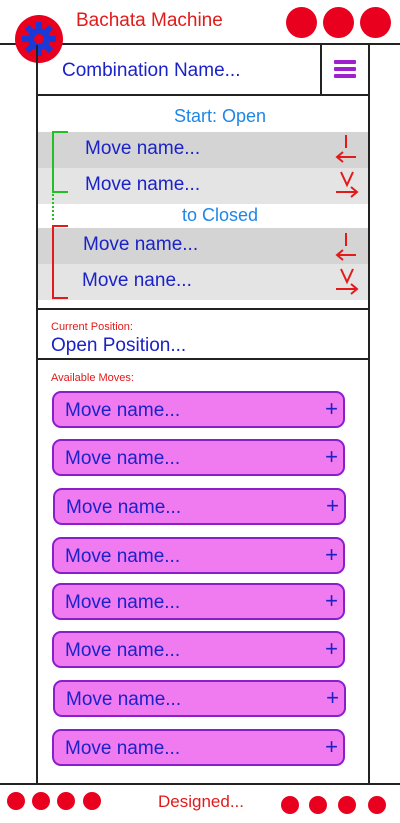 Image resolution: width=400 pixels, height=823 pixels. I want to click on end-position-label: to Closed, so click(220, 215).